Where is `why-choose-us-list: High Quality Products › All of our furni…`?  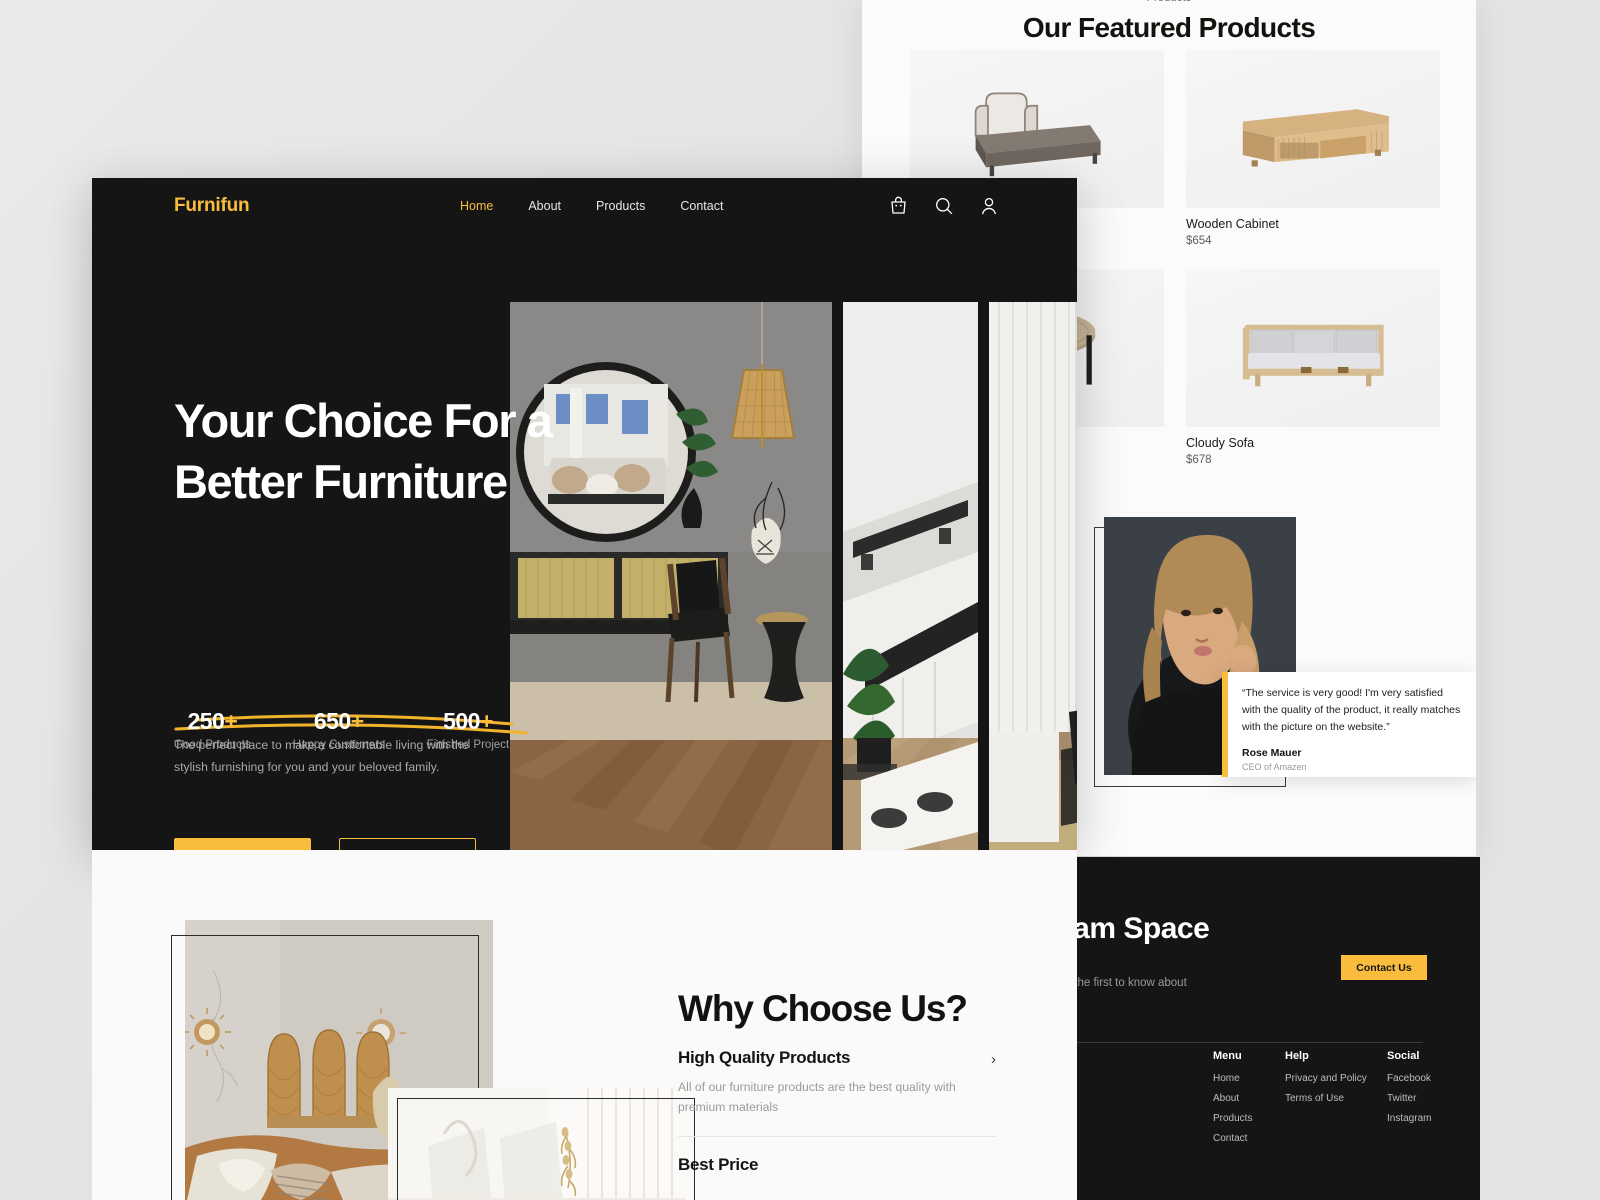 why-choose-us-list: High Quality Products › All of our furni… is located at coordinates (837, 1120).